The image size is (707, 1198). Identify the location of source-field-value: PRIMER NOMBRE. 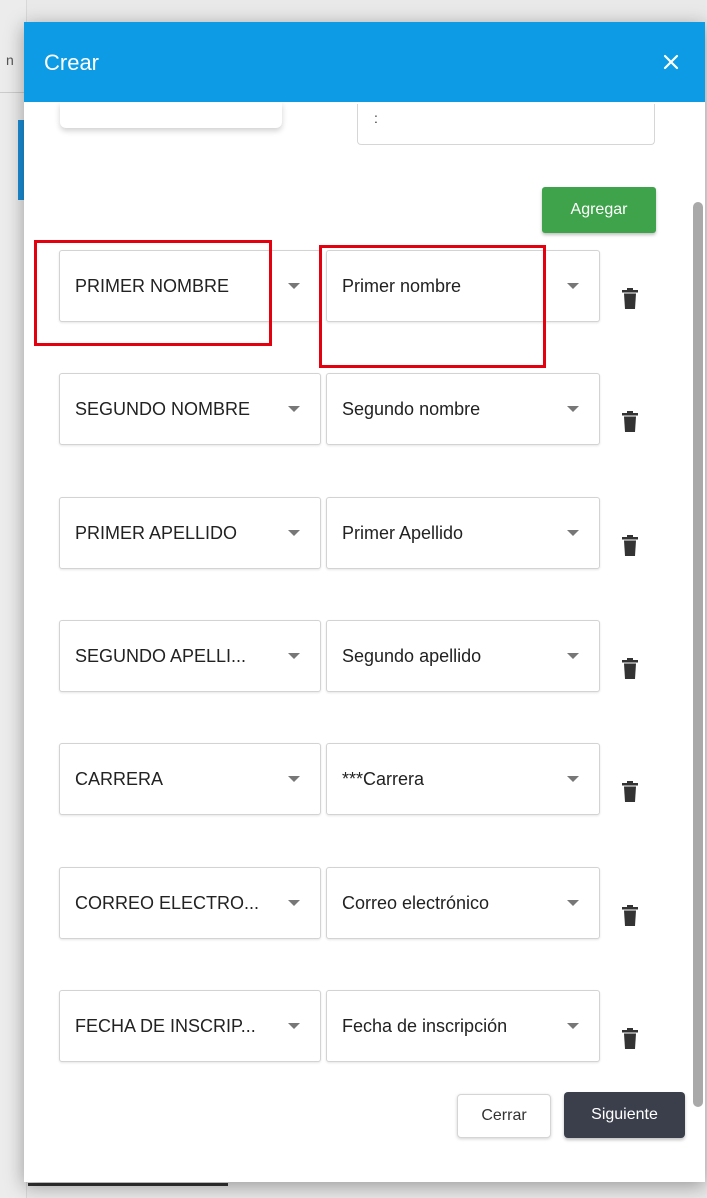
(152, 286).